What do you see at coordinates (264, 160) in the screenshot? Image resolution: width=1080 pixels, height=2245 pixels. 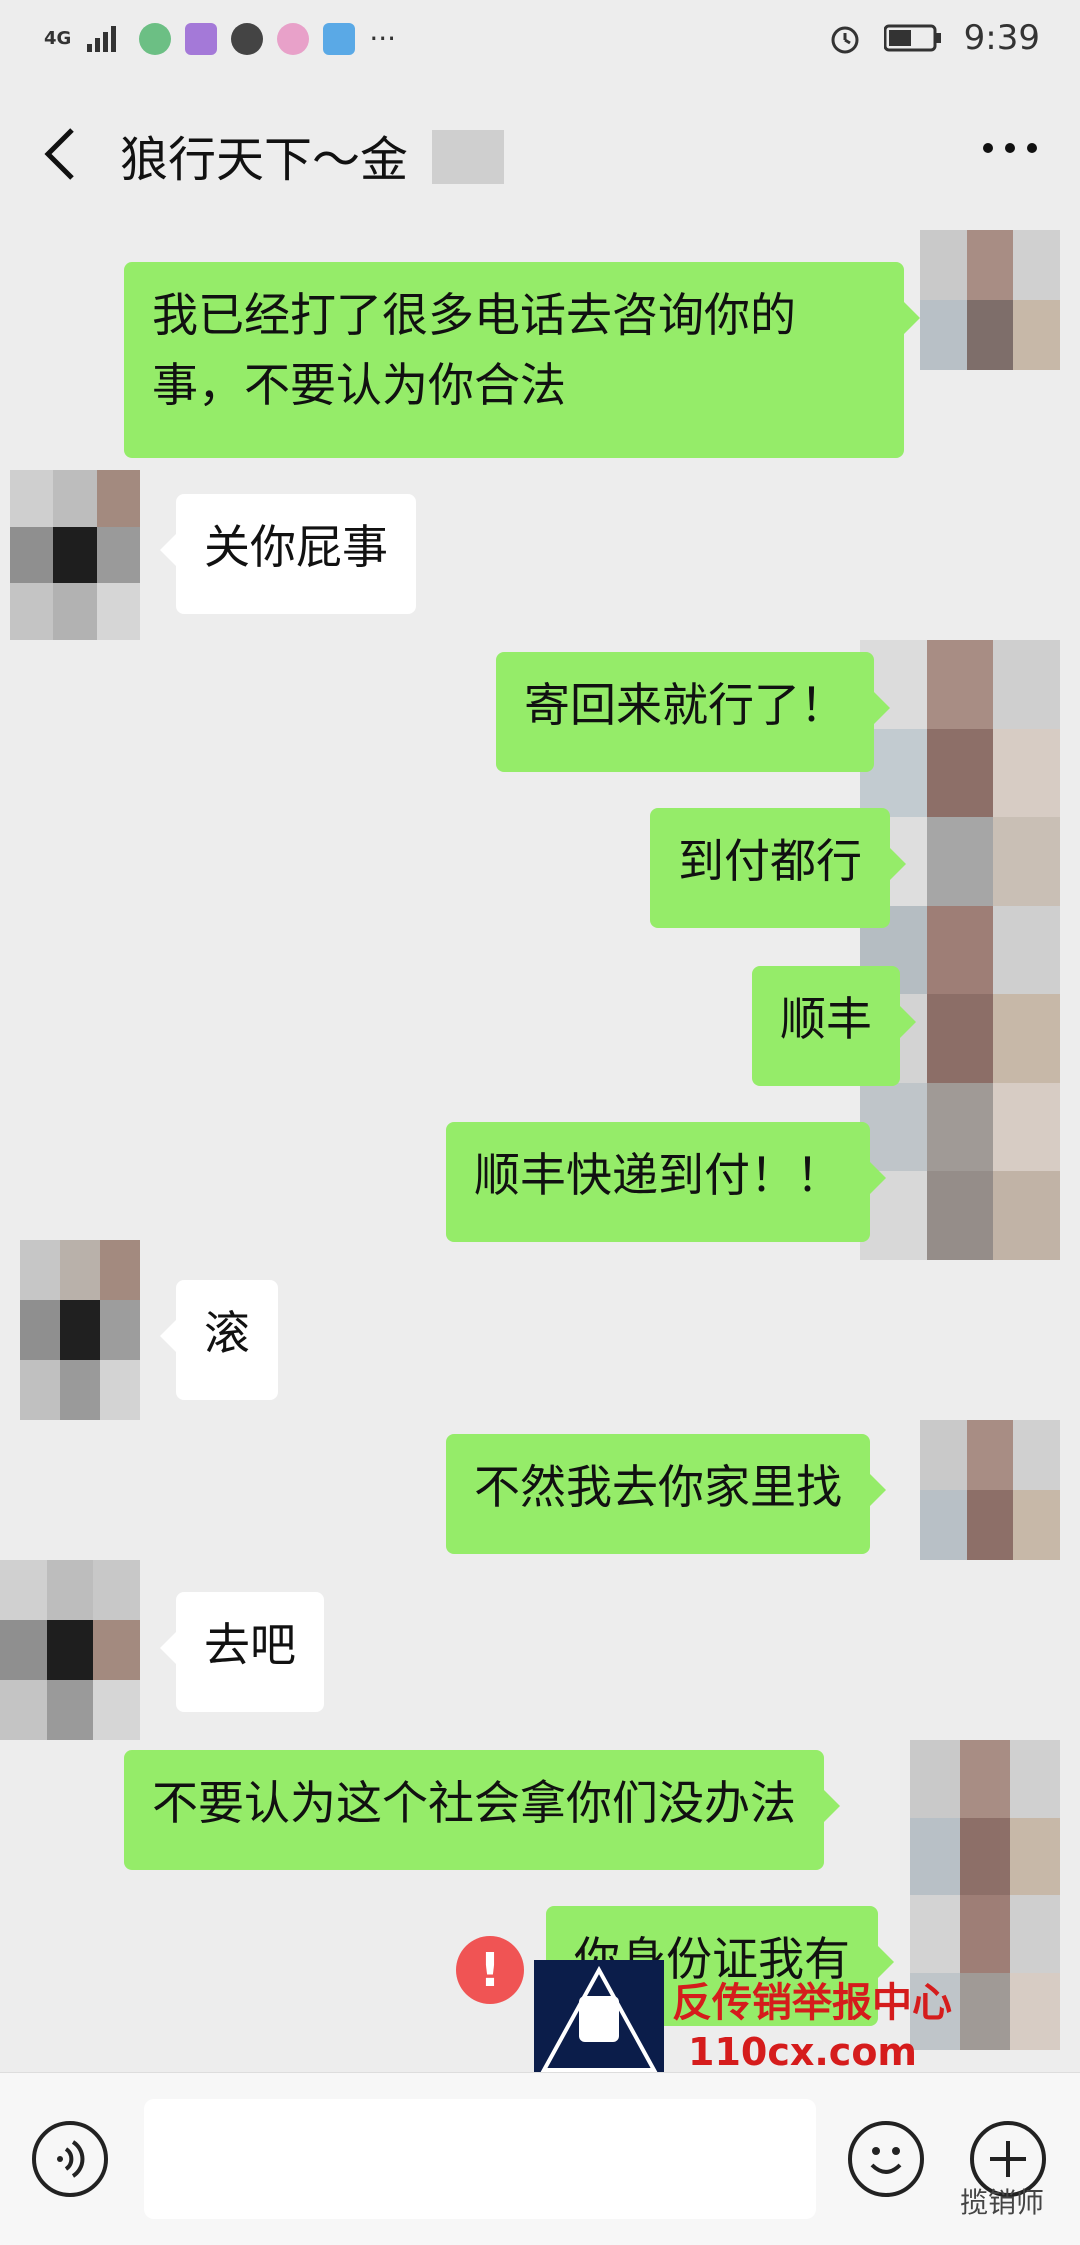 I see `chat-title: 狼行天下～金` at bounding box center [264, 160].